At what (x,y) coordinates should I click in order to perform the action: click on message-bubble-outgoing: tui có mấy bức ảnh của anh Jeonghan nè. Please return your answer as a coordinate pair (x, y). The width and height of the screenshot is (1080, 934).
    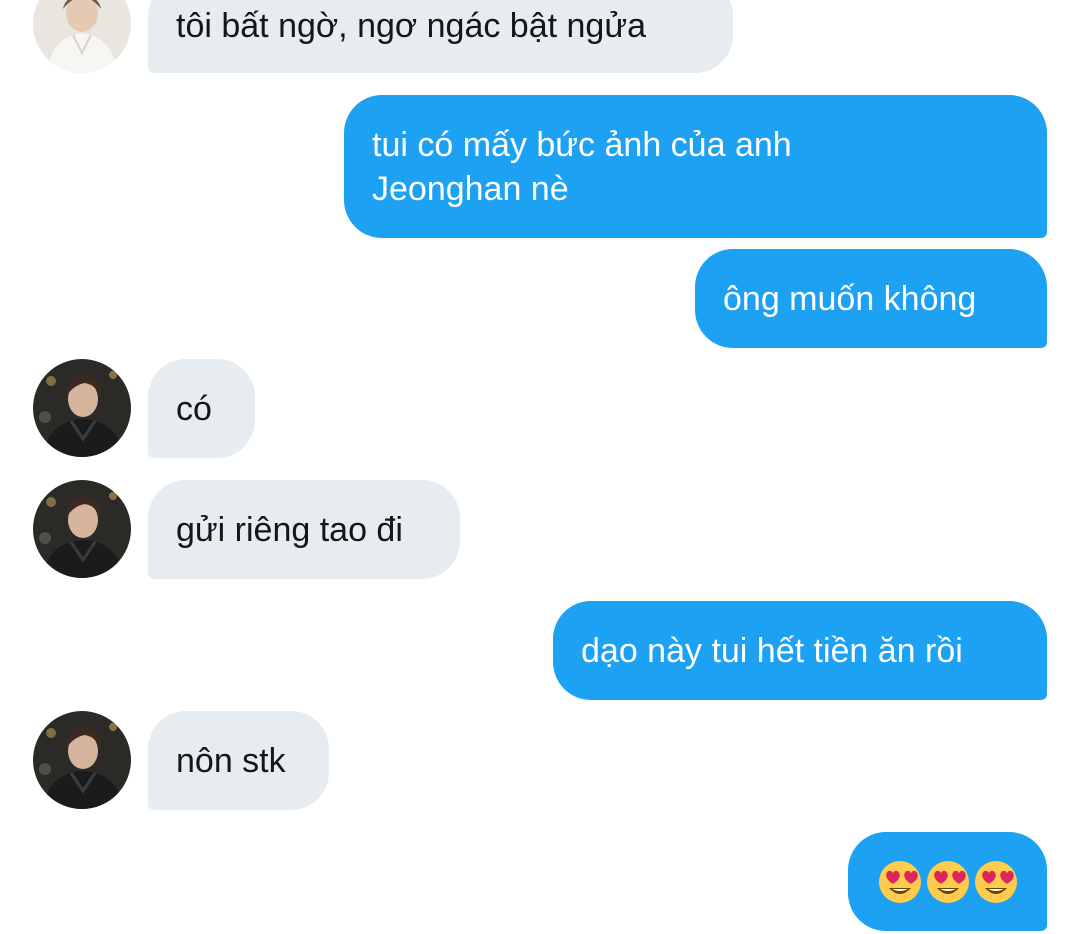
    Looking at the image, I should click on (695, 166).